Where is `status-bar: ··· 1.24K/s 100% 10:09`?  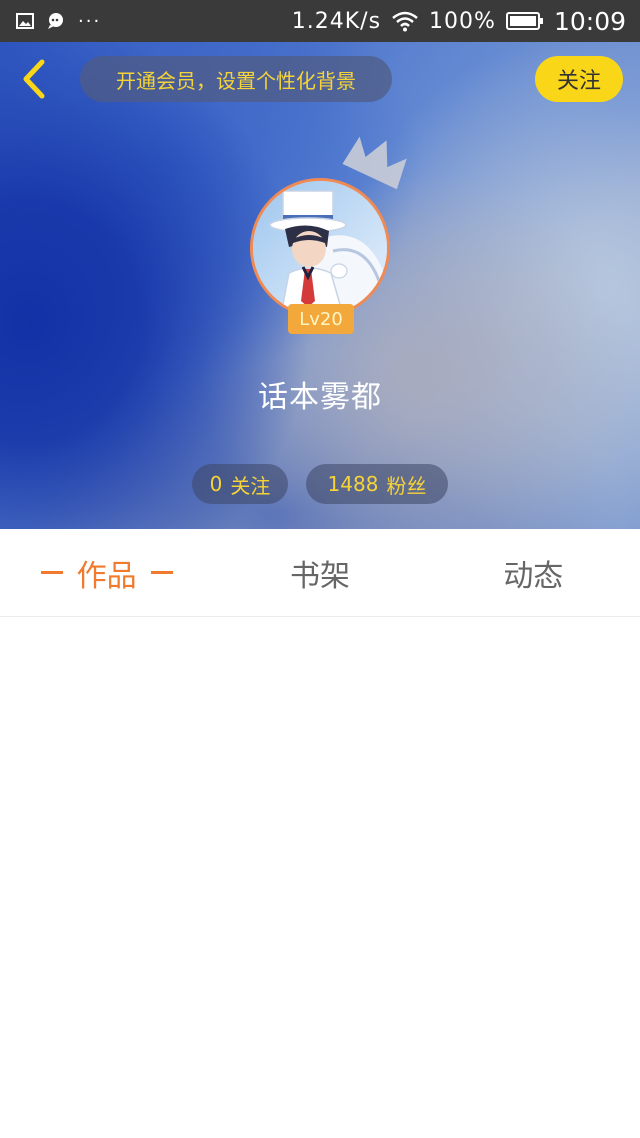
status-bar: ··· 1.24K/s 100% 10:09 is located at coordinates (320, 21).